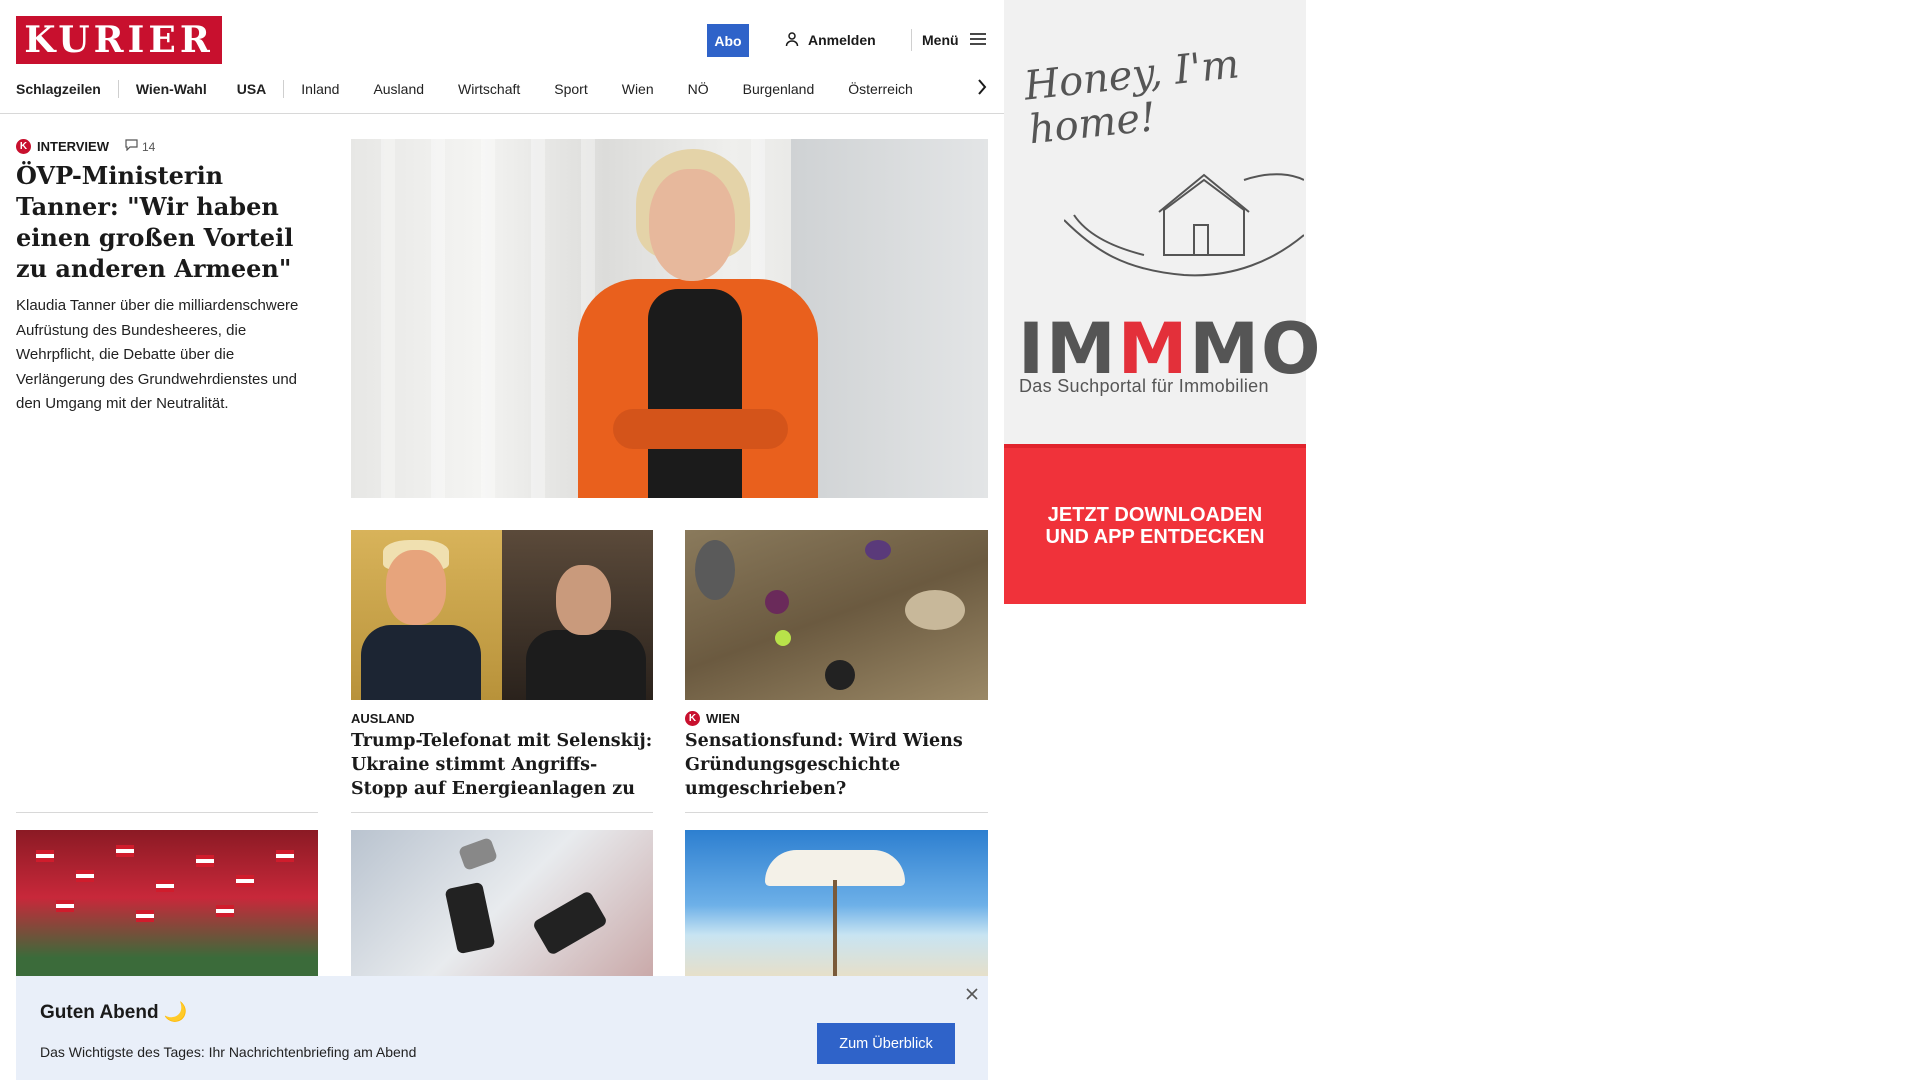  What do you see at coordinates (792, 40) in the screenshot?
I see `user-icon` at bounding box center [792, 40].